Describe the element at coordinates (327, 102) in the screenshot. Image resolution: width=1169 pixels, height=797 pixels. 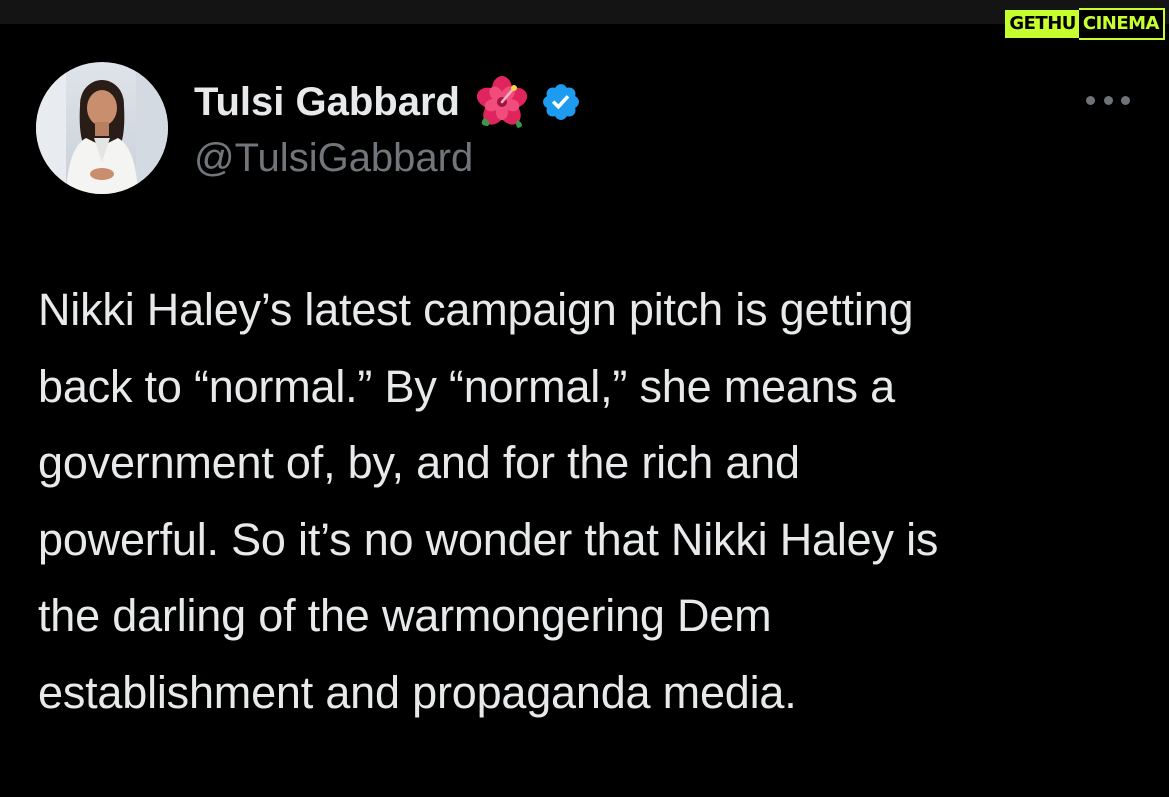
I see `author-name: Tulsi Gabbard` at that location.